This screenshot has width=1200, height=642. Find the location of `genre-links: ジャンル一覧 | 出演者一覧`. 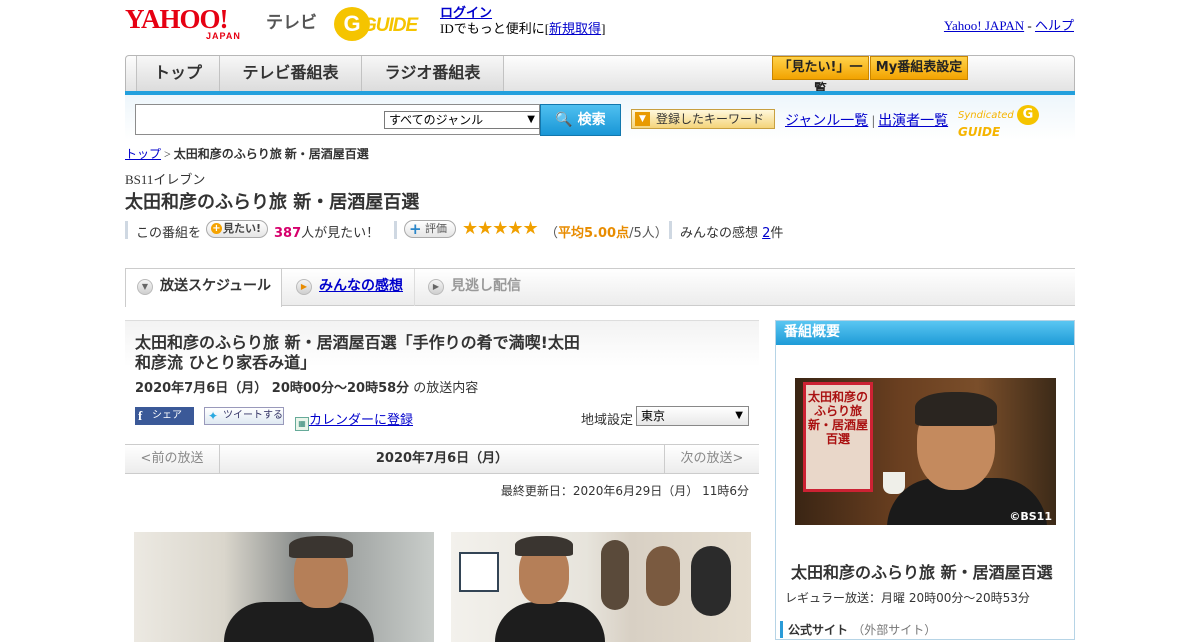

genre-links: ジャンル一覧 | 出演者一覧 is located at coordinates (866, 120).